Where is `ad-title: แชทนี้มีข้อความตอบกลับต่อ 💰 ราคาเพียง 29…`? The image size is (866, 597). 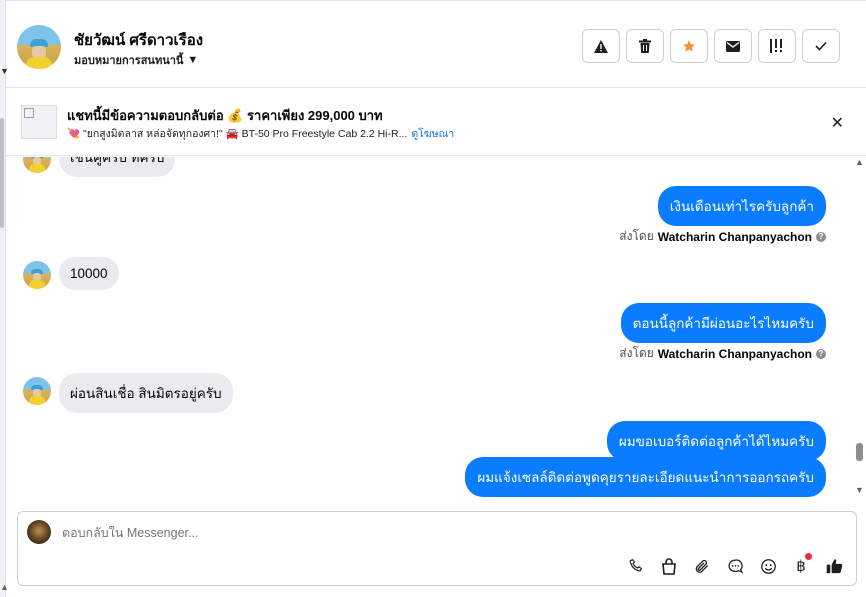 ad-title: แชทนี้มีข้อความตอบกลับต่อ 💰 ราคาเพียง 29… is located at coordinates (225, 115).